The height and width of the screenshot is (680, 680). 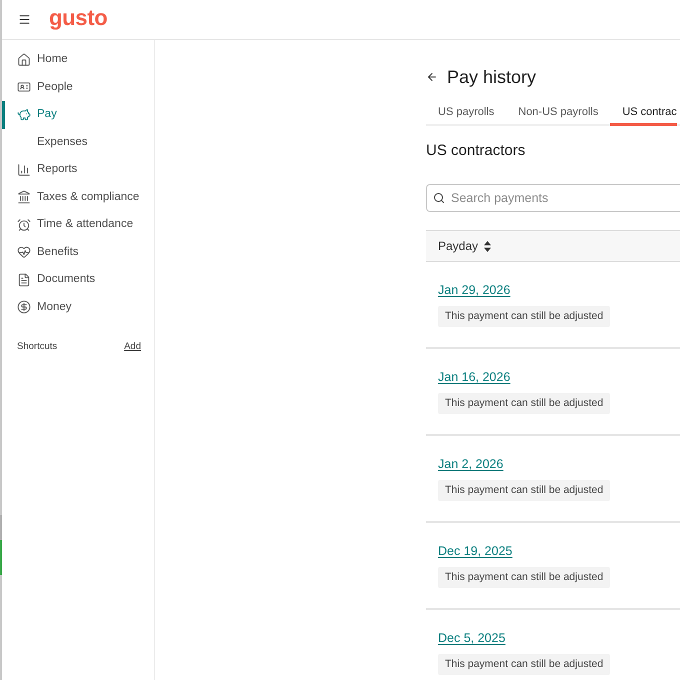 I want to click on bar-chart-icon, so click(x=24, y=169).